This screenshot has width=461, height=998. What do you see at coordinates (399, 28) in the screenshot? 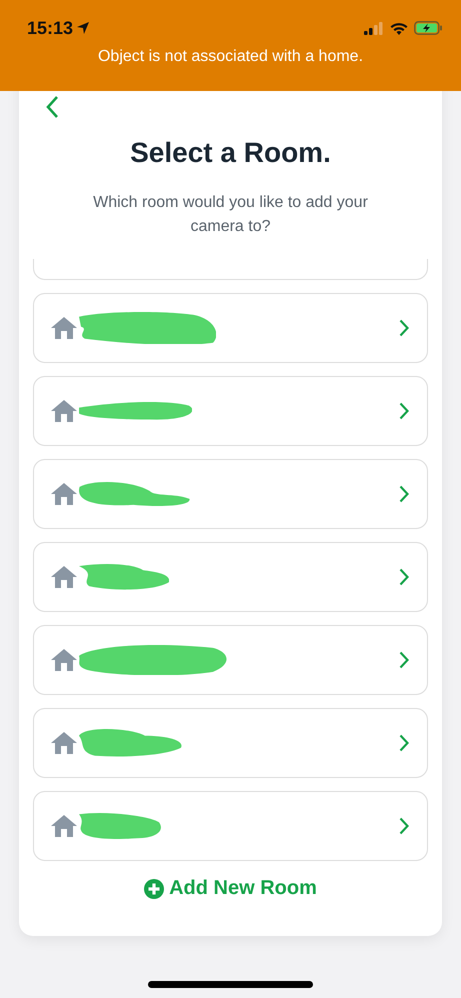
I see `wifi-icon` at bounding box center [399, 28].